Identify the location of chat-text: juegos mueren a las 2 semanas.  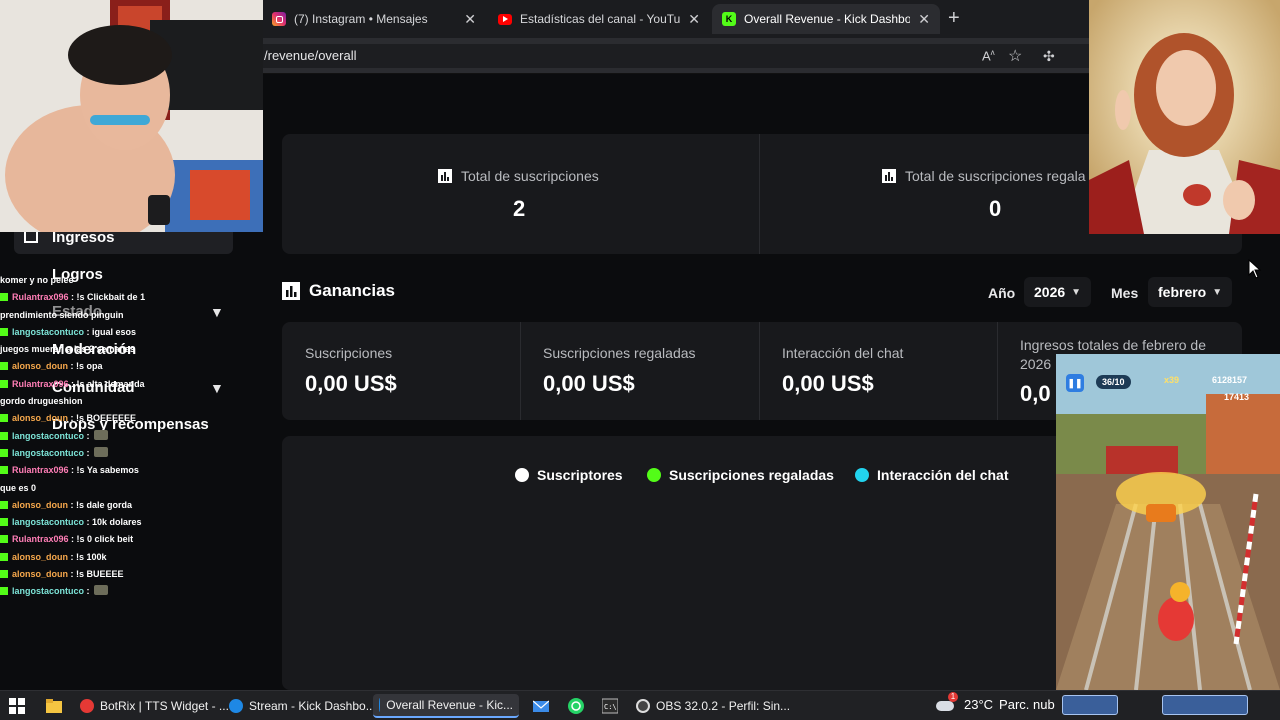
(68, 349).